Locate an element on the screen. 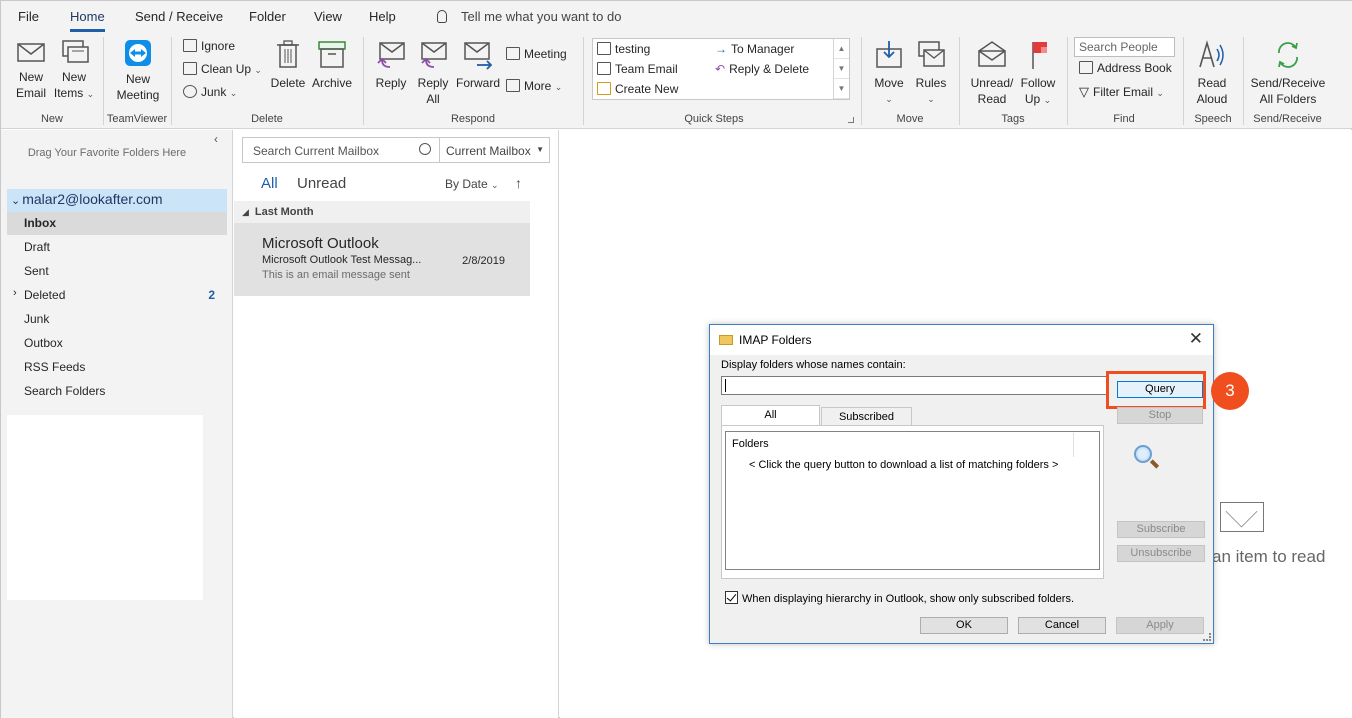 The width and height of the screenshot is (1352, 718). menu-send-receive: Send / Receive is located at coordinates (179, 16).